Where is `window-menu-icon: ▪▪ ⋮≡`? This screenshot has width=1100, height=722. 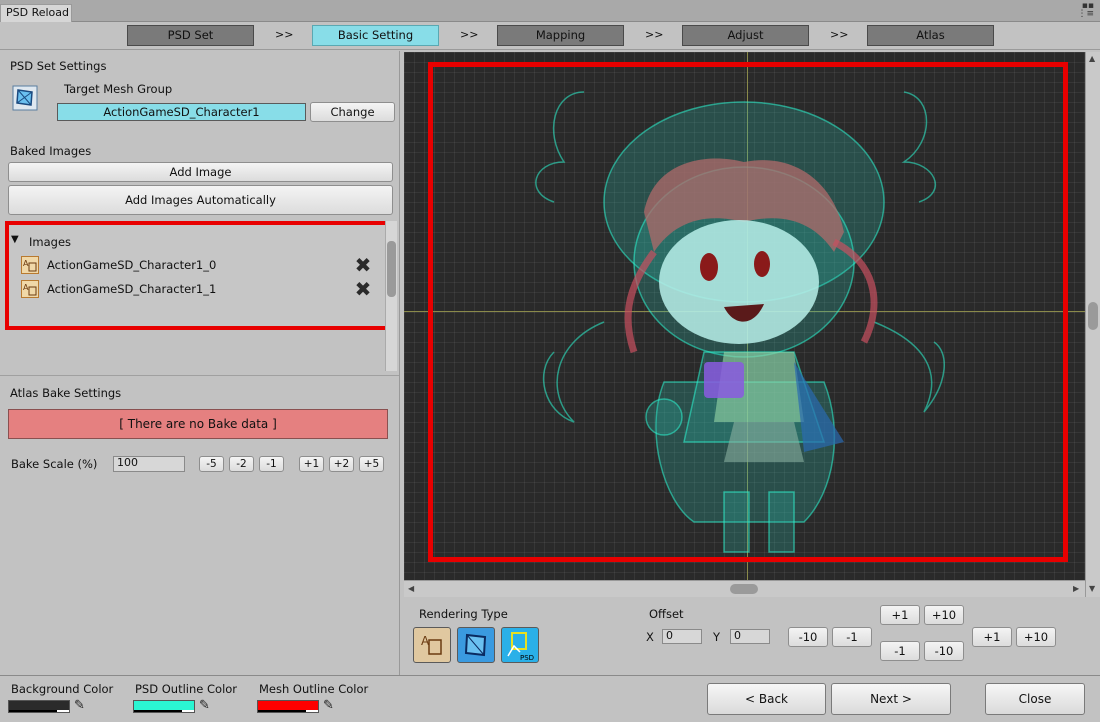
window-menu-icon: ▪▪ ⋮≡ is located at coordinates (1085, 10).